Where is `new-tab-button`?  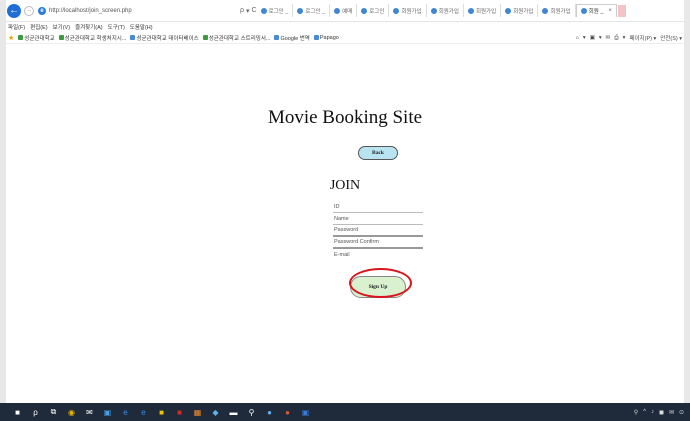
new-tab-button is located at coordinates (621, 10).